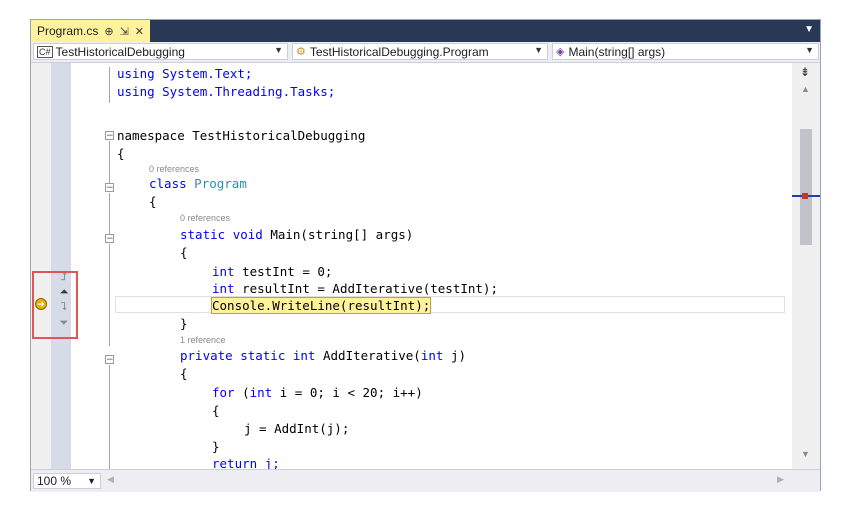 This screenshot has height=528, width=844. I want to click on project-dropdown: C# TestHistoricalDebugging ▼, so click(160, 51).